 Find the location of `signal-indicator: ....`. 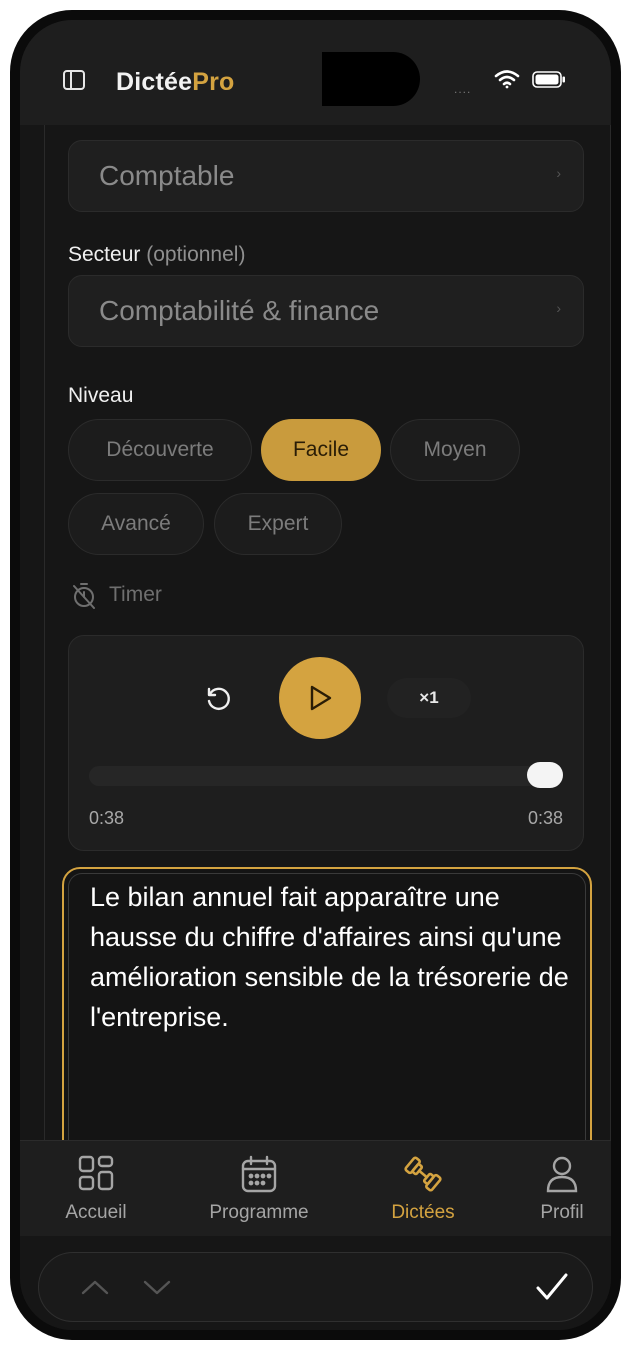

signal-indicator: .... is located at coordinates (463, 89).